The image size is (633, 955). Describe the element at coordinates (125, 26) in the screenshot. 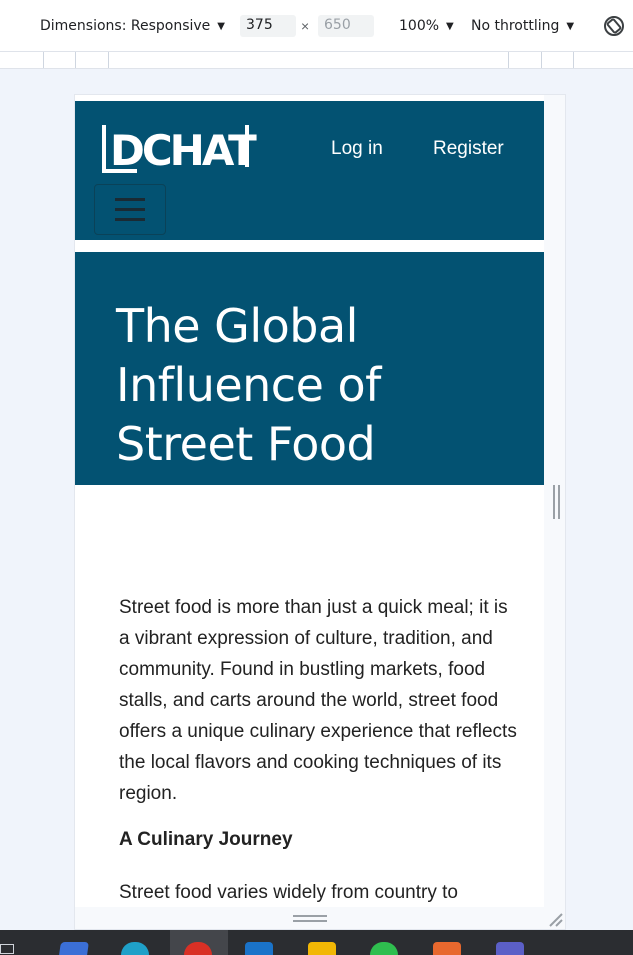

I see `dimensions-label: Dimensions: Responsive` at that location.